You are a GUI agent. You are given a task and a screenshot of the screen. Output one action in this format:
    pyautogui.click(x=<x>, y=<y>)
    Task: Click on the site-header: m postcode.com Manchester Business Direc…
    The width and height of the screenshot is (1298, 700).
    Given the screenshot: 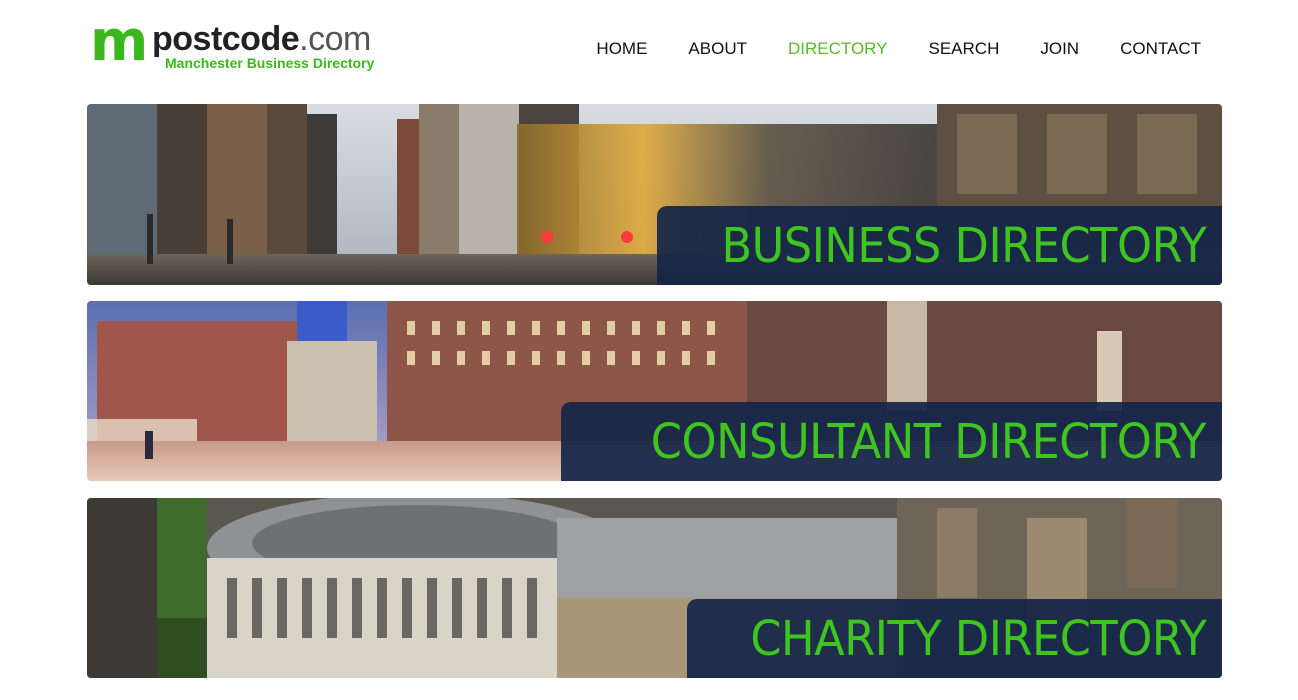 What is the action you would take?
    pyautogui.click(x=649, y=50)
    